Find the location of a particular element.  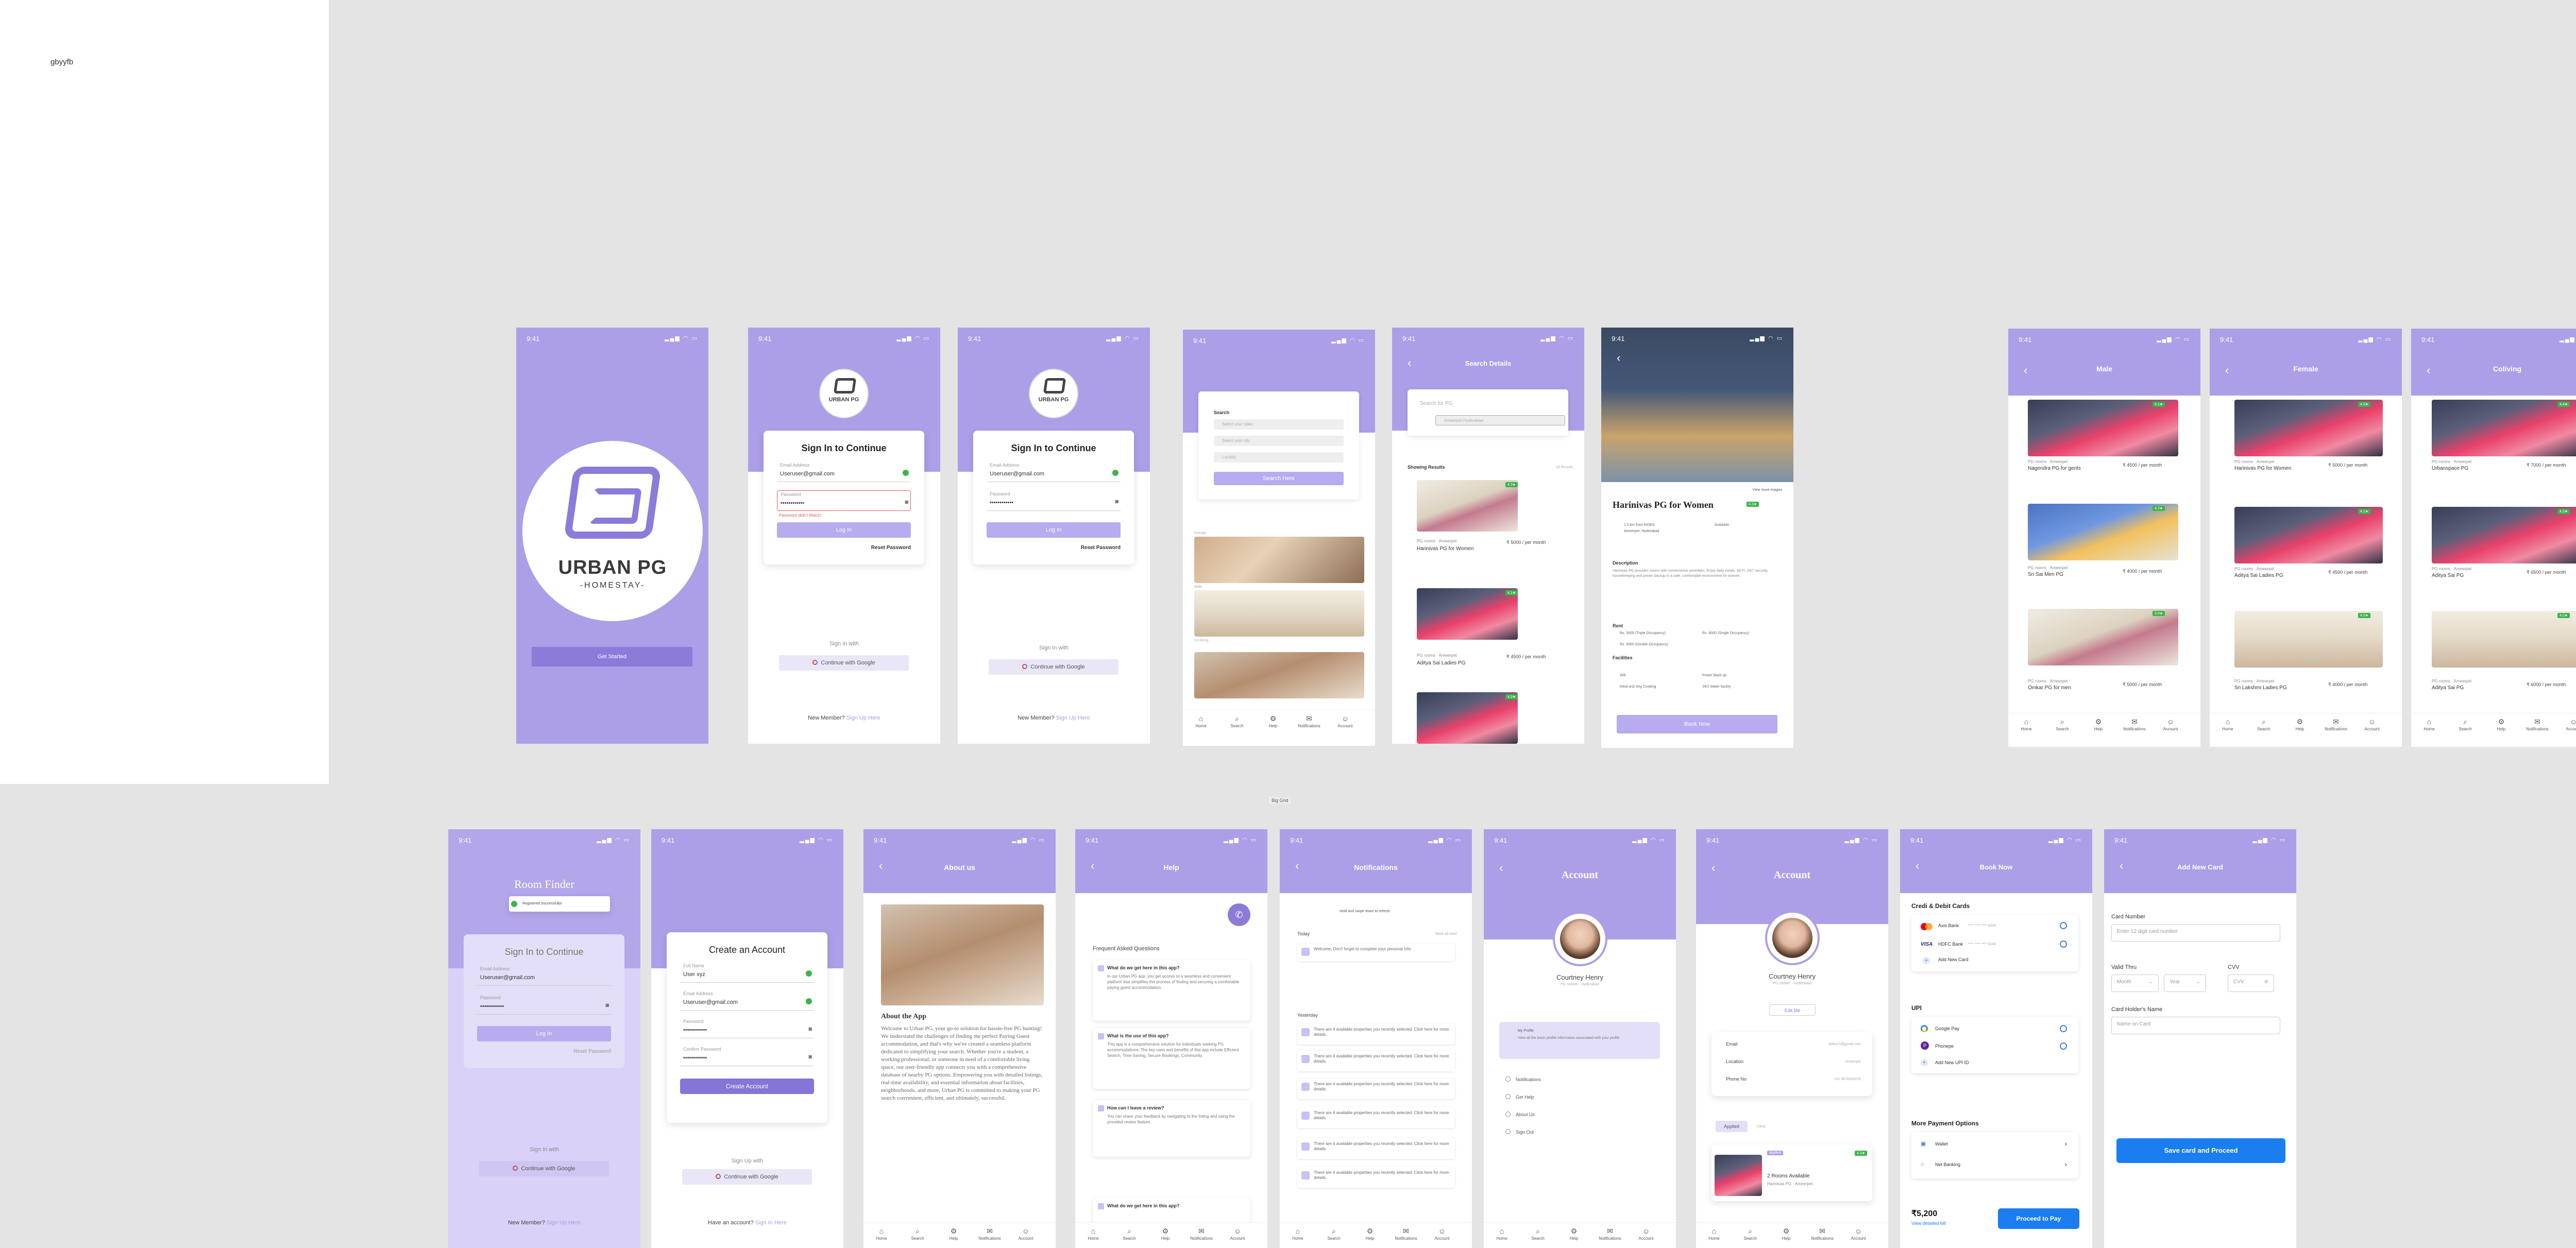

listing-name: Aditya Sai PG is located at coordinates (2448, 688).